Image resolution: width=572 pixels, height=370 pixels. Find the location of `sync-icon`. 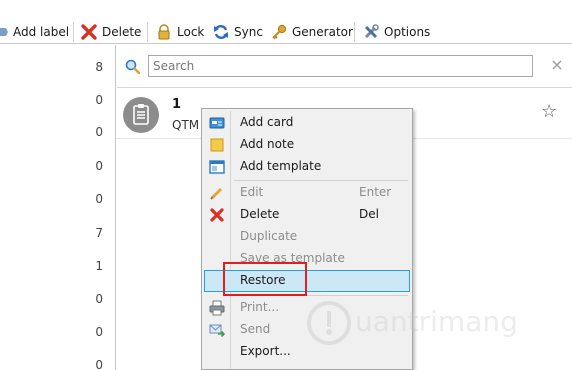

sync-icon is located at coordinates (221, 32).